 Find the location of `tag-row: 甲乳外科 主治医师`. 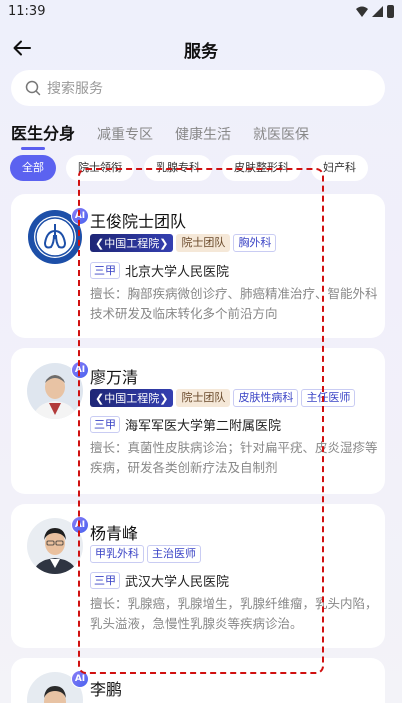

tag-row: 甲乳外科 主治医师 is located at coordinates (145, 554).